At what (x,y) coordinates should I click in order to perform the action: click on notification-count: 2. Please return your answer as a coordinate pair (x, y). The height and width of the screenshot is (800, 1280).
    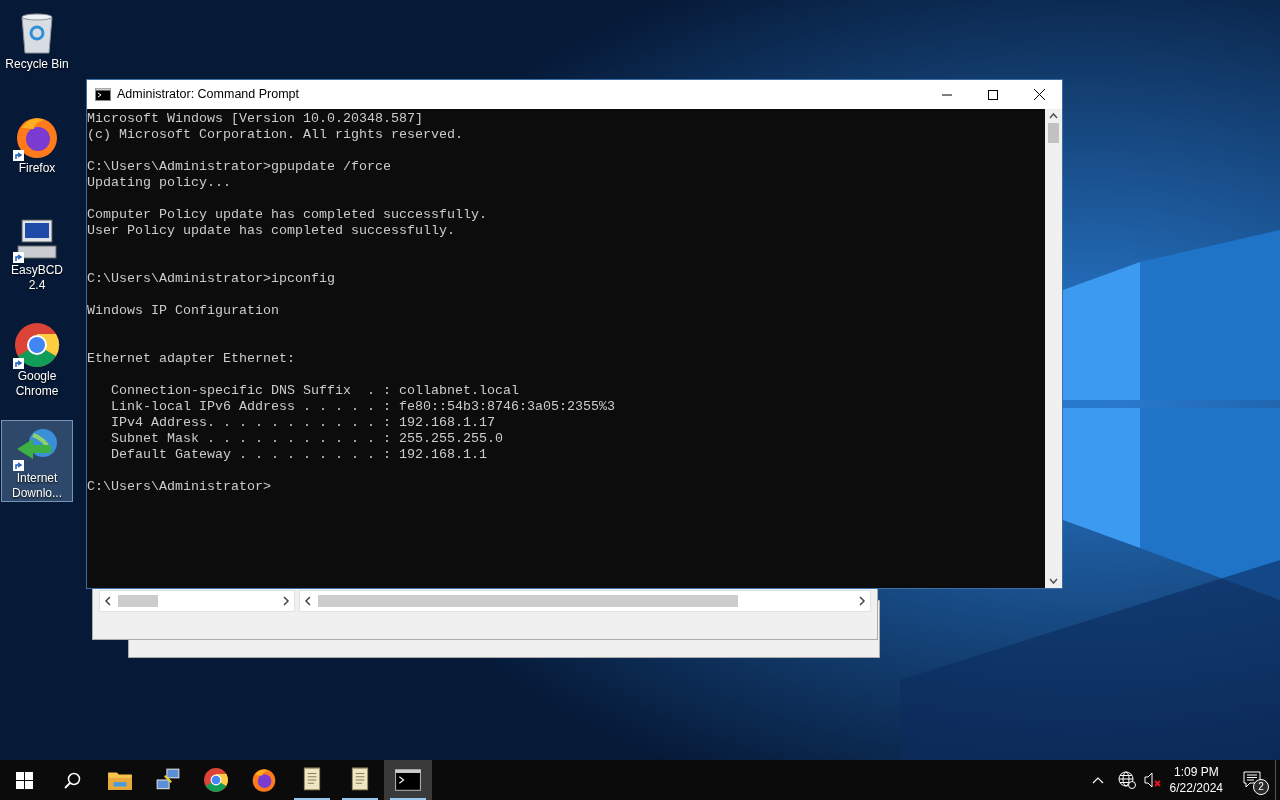
    Looking at the image, I should click on (1261, 787).